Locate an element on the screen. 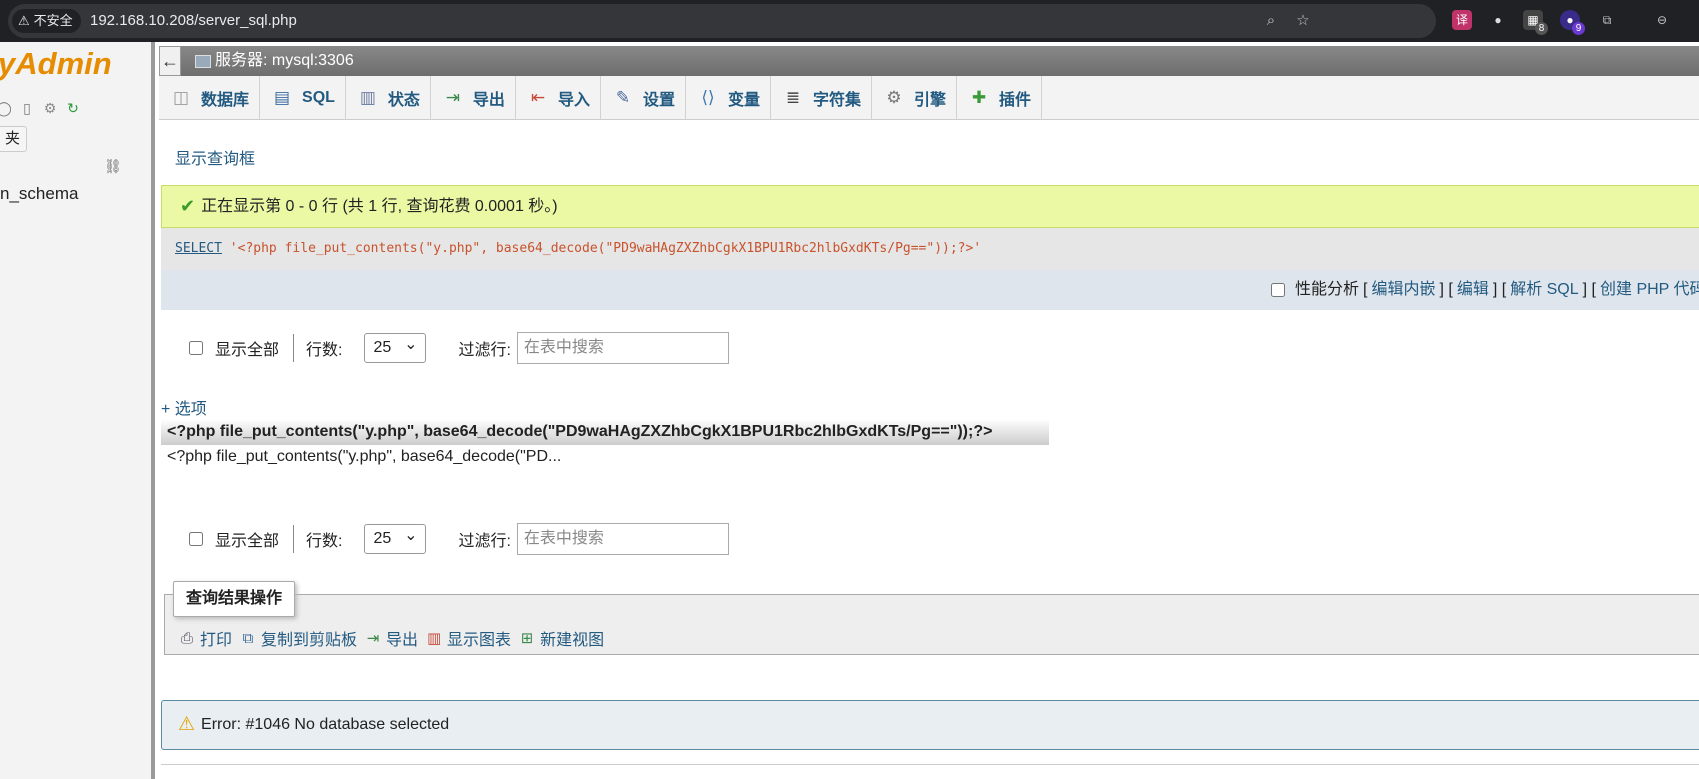 Image resolution: width=1699 pixels, height=779 pixels. nav-icon-row: ◯ ▯ ⚙ ↻ is located at coordinates (41, 108).